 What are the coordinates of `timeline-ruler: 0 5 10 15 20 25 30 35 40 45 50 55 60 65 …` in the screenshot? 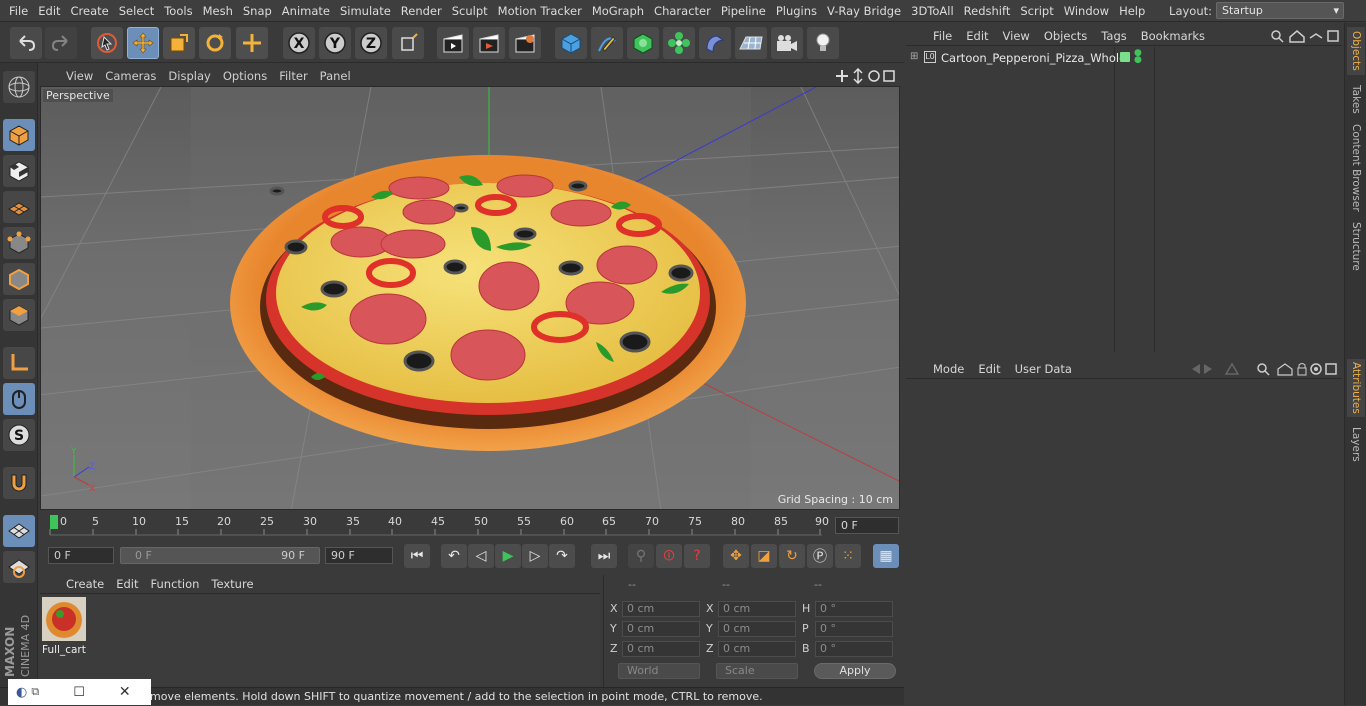 It's located at (470, 525).